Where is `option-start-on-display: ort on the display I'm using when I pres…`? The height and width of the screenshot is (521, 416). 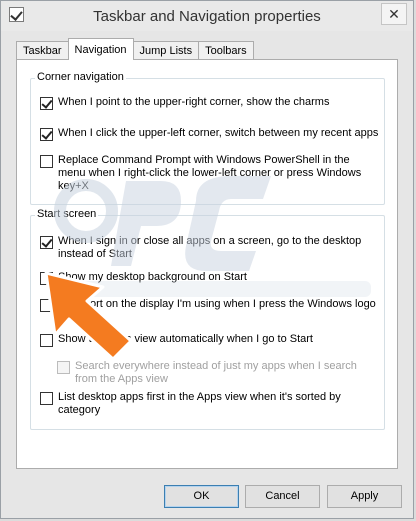
option-start-on-display: ort on the display I'm using when I pres… is located at coordinates (212, 305).